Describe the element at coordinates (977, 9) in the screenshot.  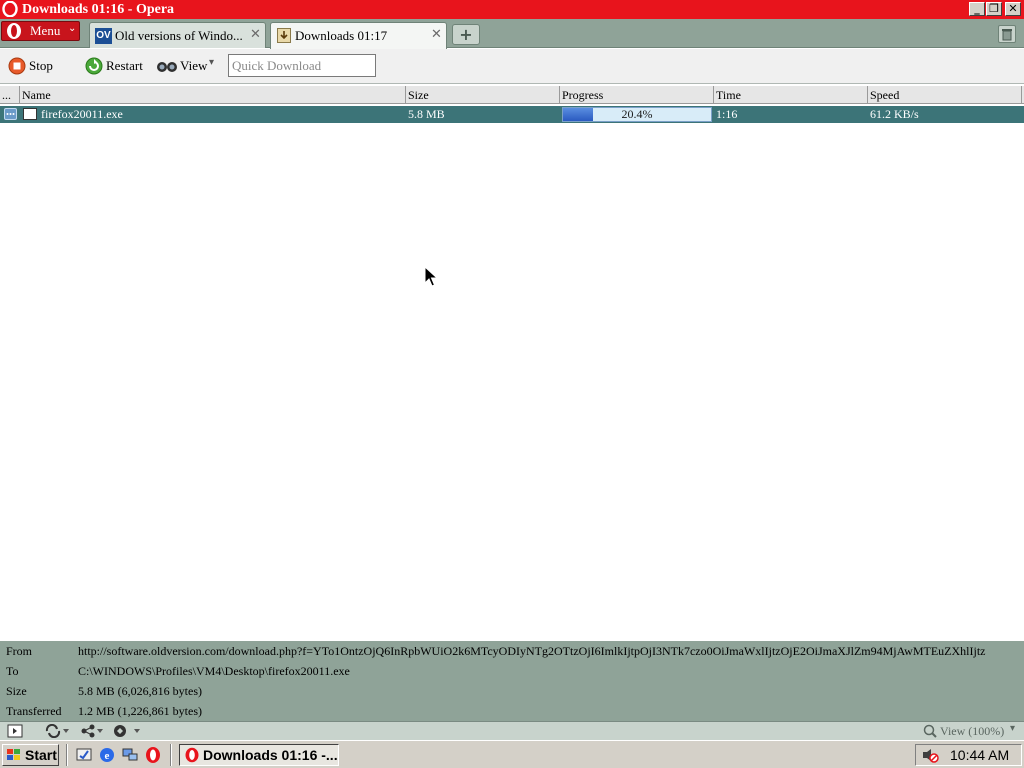
I see `minimize-button: _` at that location.